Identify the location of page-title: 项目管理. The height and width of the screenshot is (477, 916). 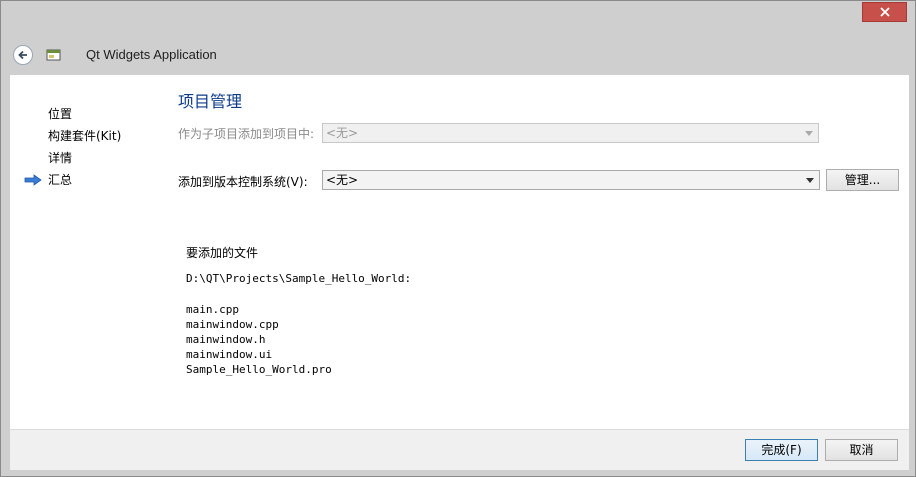
(210, 101).